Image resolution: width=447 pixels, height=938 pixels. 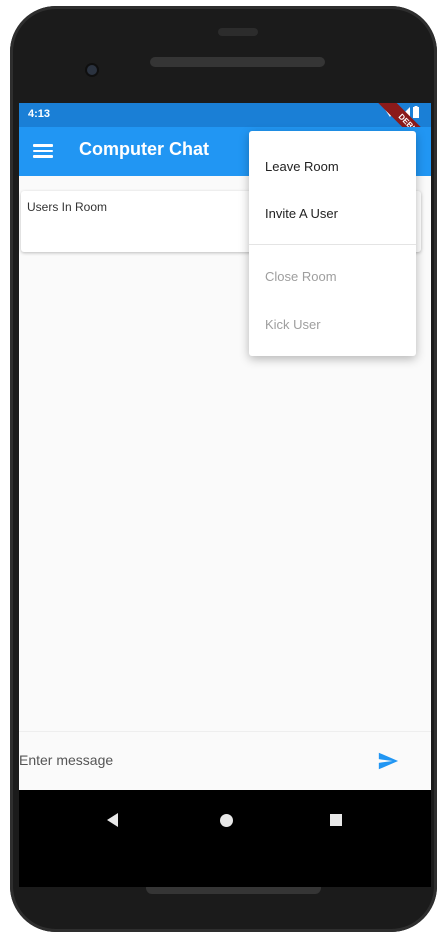 I want to click on send-icon, so click(x=388, y=761).